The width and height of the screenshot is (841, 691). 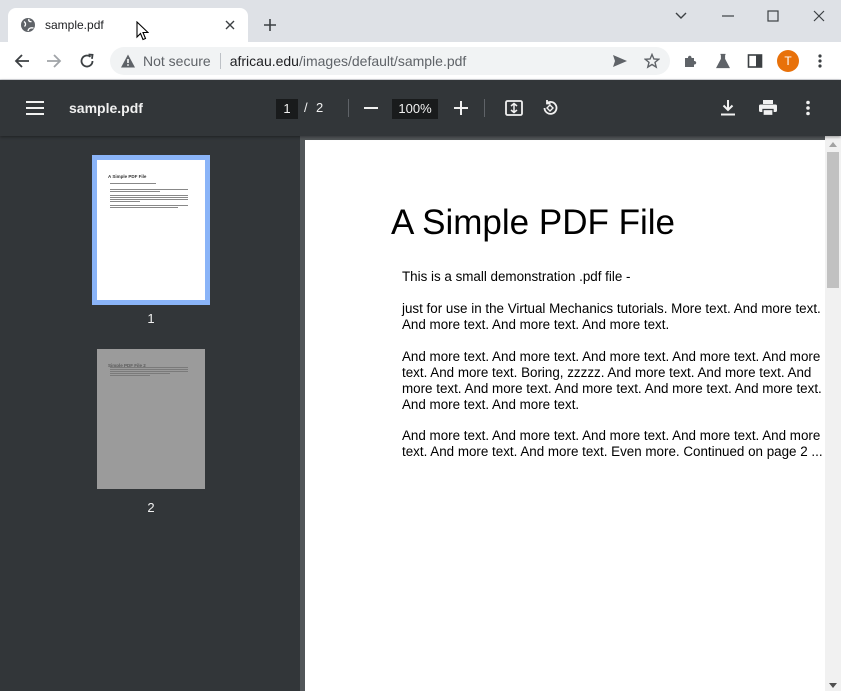 What do you see at coordinates (87, 61) in the screenshot?
I see `reload-button` at bounding box center [87, 61].